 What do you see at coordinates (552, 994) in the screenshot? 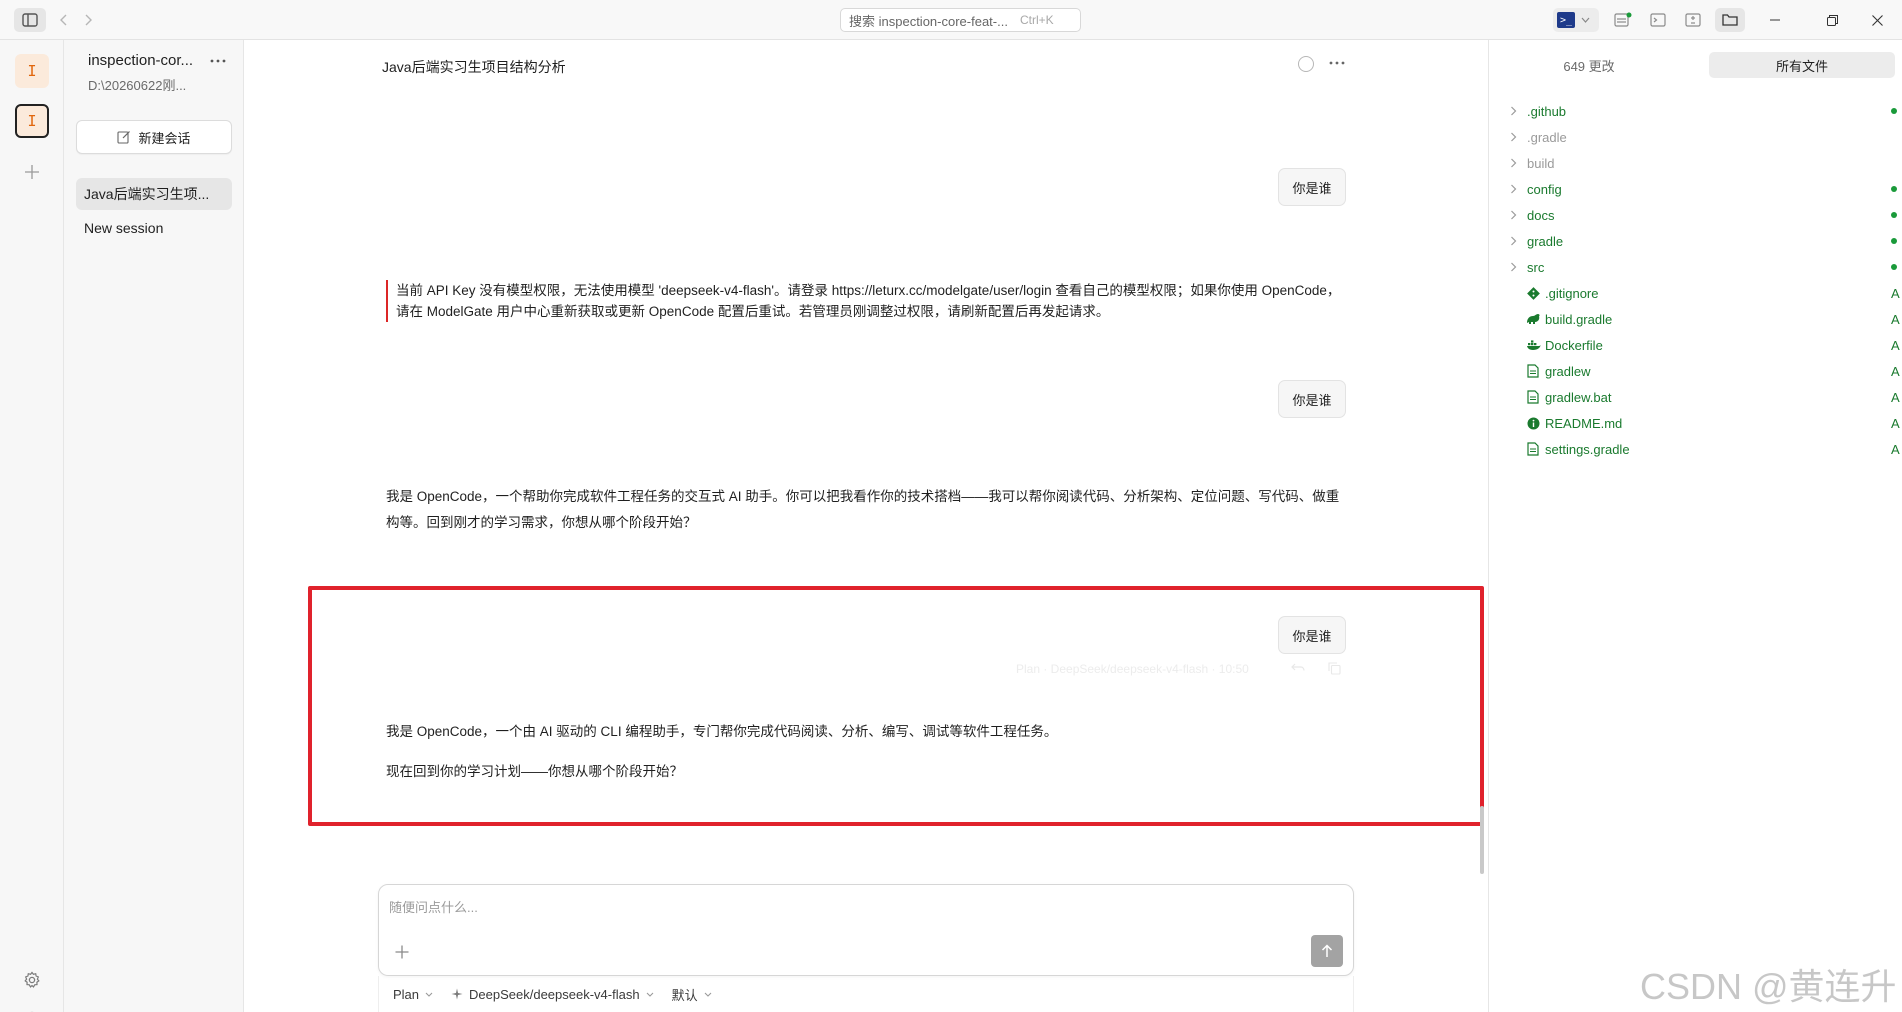
I see `model-selector: DeepSeek/deepseek-v4-flash` at bounding box center [552, 994].